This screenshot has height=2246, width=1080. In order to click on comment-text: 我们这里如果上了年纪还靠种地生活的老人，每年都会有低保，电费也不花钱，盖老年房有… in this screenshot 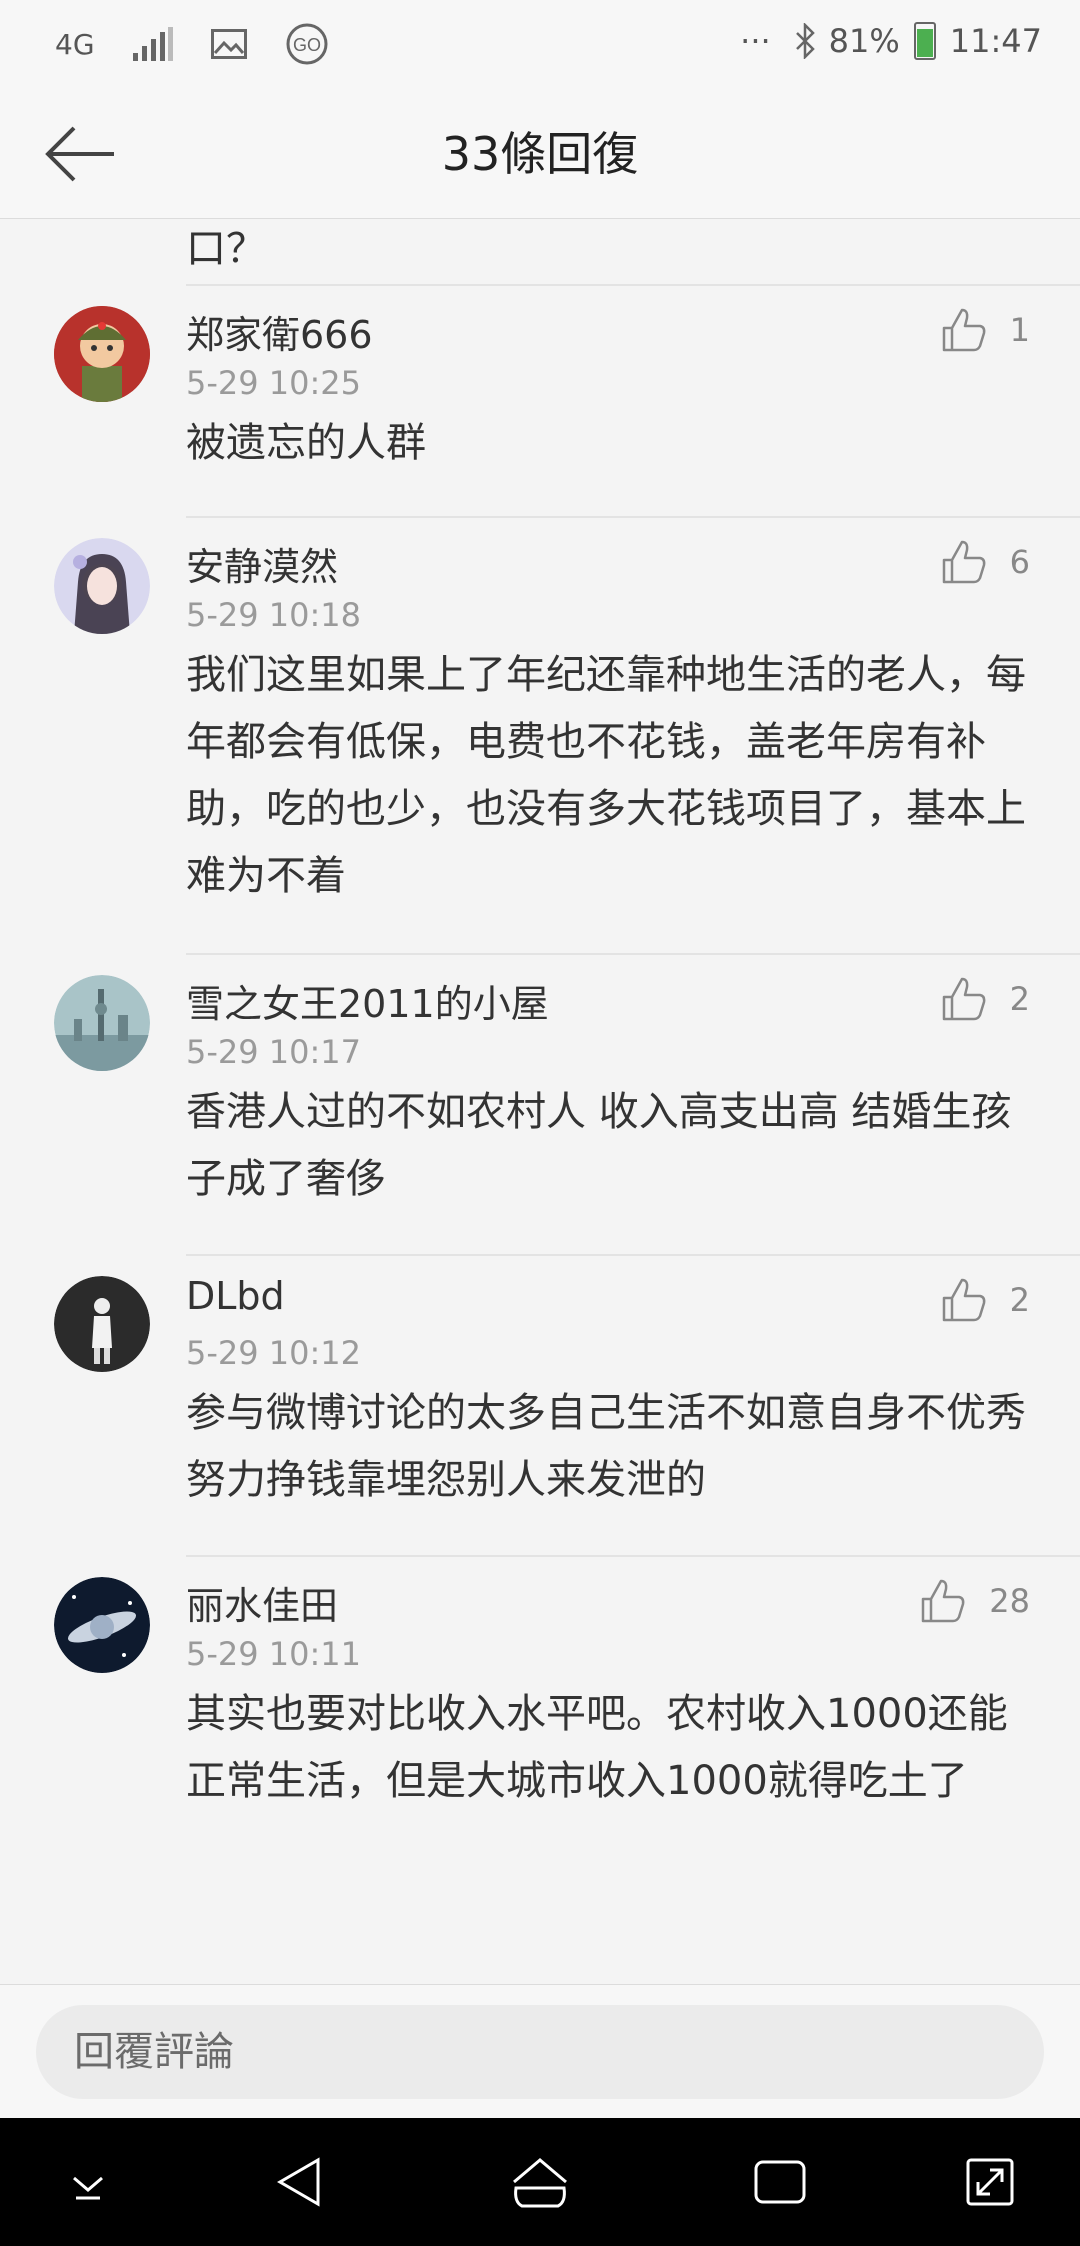, I will do `click(606, 775)`.